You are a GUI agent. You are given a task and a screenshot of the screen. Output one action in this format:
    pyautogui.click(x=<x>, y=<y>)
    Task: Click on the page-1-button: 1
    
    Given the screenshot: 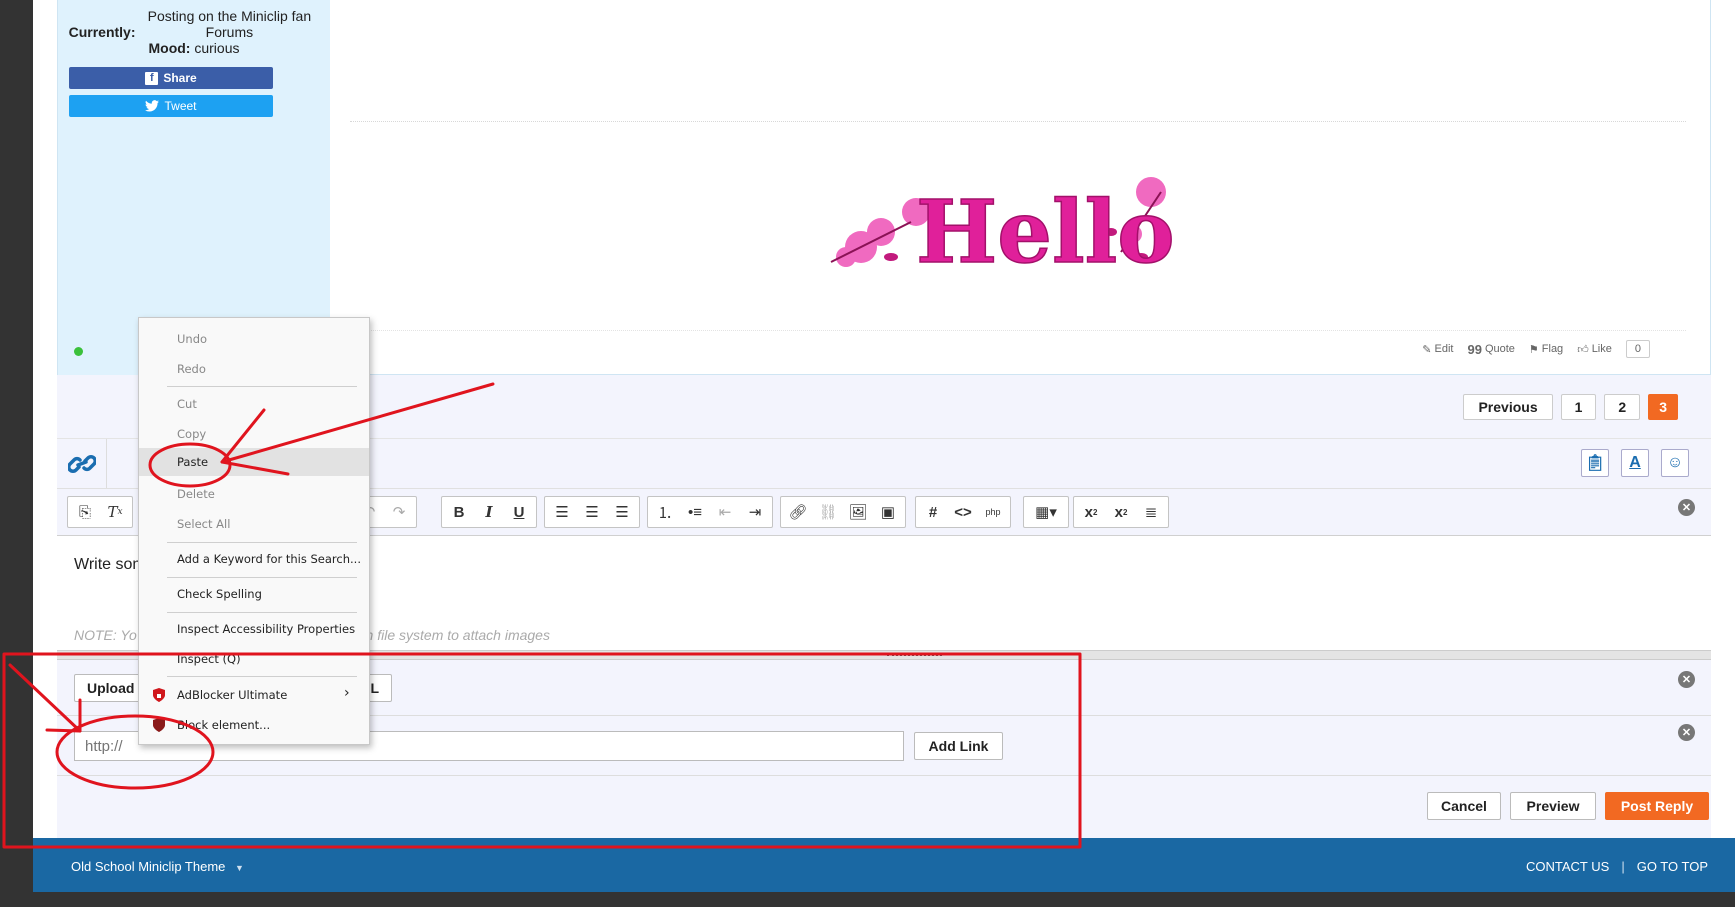 What is the action you would take?
    pyautogui.click(x=1578, y=407)
    